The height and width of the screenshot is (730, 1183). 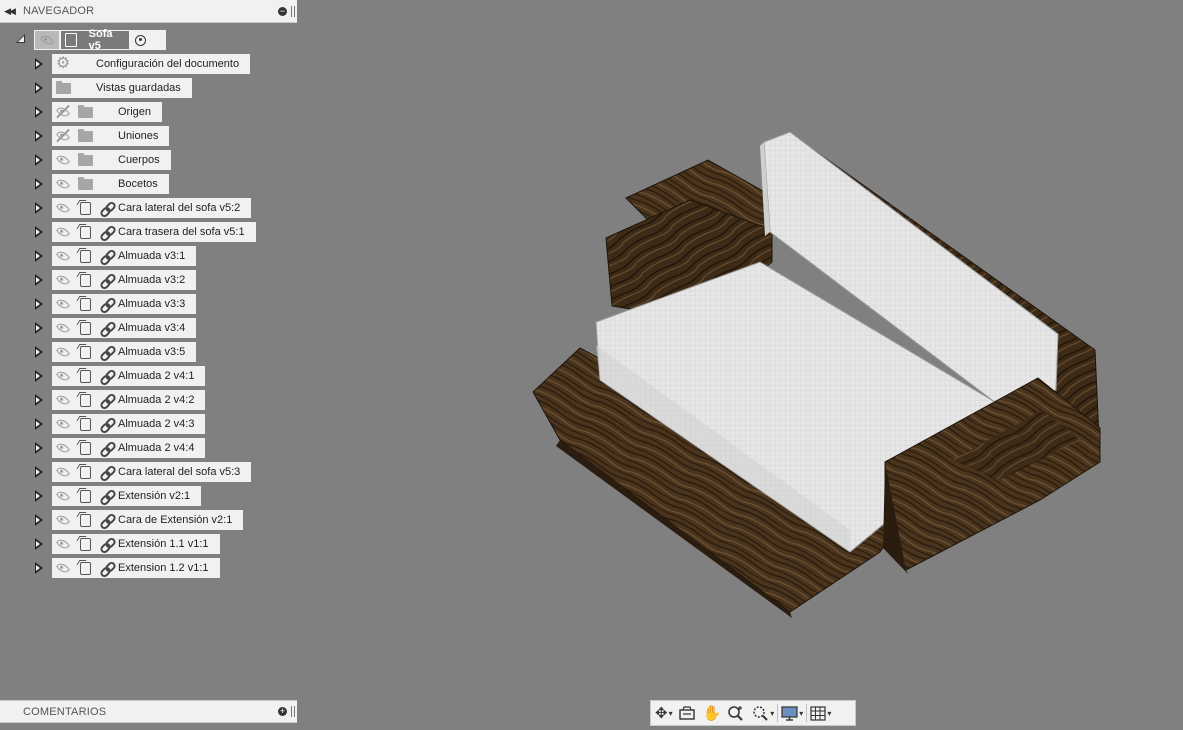 I want to click on browser-item-chip: Cuerpos, so click(x=111, y=160).